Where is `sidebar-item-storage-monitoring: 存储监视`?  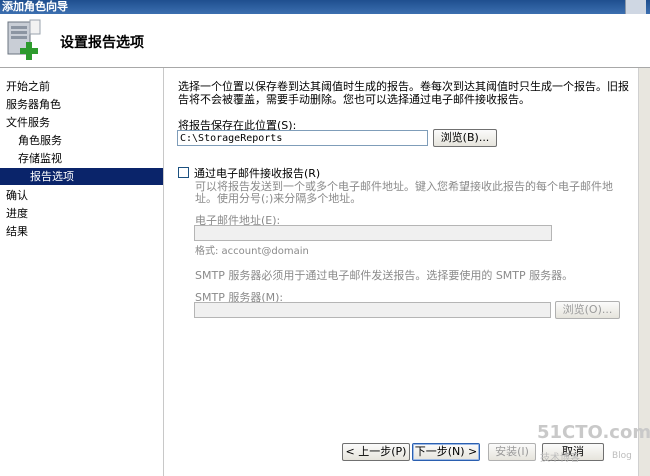
sidebar-item-storage-monitoring: 存储监视 is located at coordinates (81, 158).